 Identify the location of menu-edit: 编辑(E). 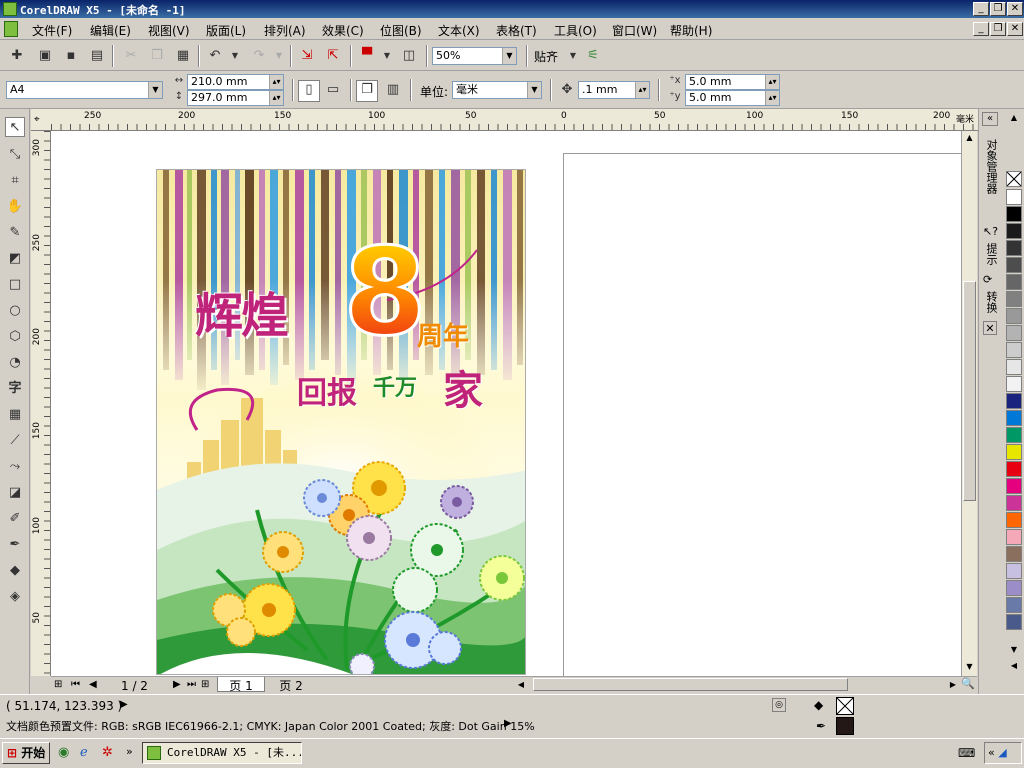
(110, 30).